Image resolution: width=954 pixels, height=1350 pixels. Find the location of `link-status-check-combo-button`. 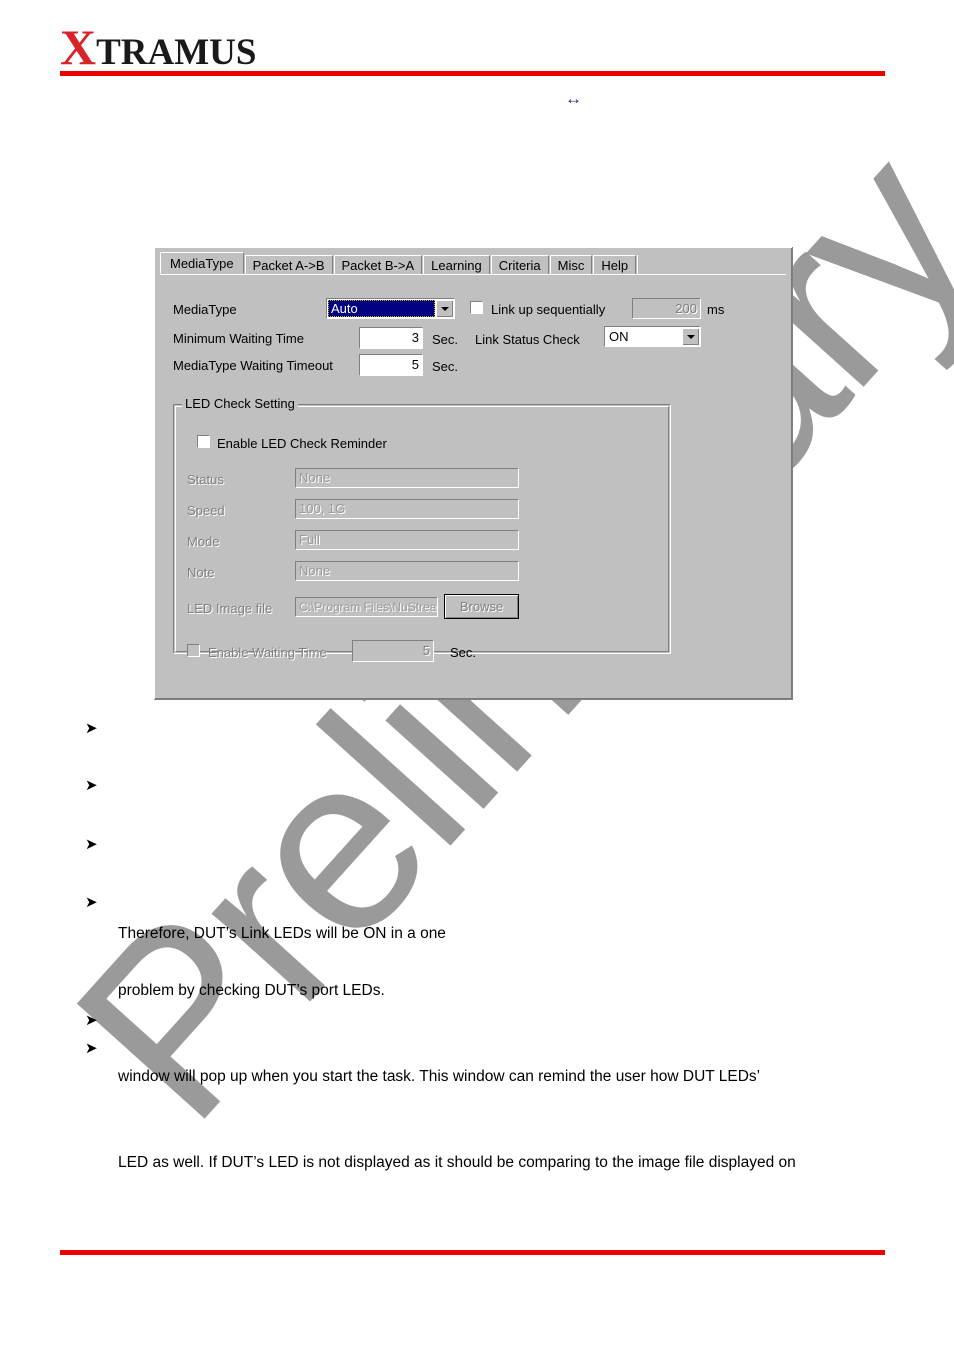

link-status-check-combo-button is located at coordinates (690, 336).